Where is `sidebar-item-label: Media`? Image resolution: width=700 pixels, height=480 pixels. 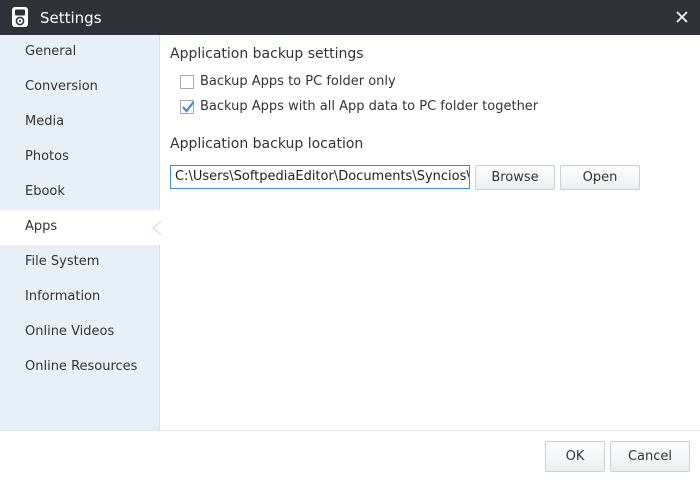
sidebar-item-label: Media is located at coordinates (45, 121).